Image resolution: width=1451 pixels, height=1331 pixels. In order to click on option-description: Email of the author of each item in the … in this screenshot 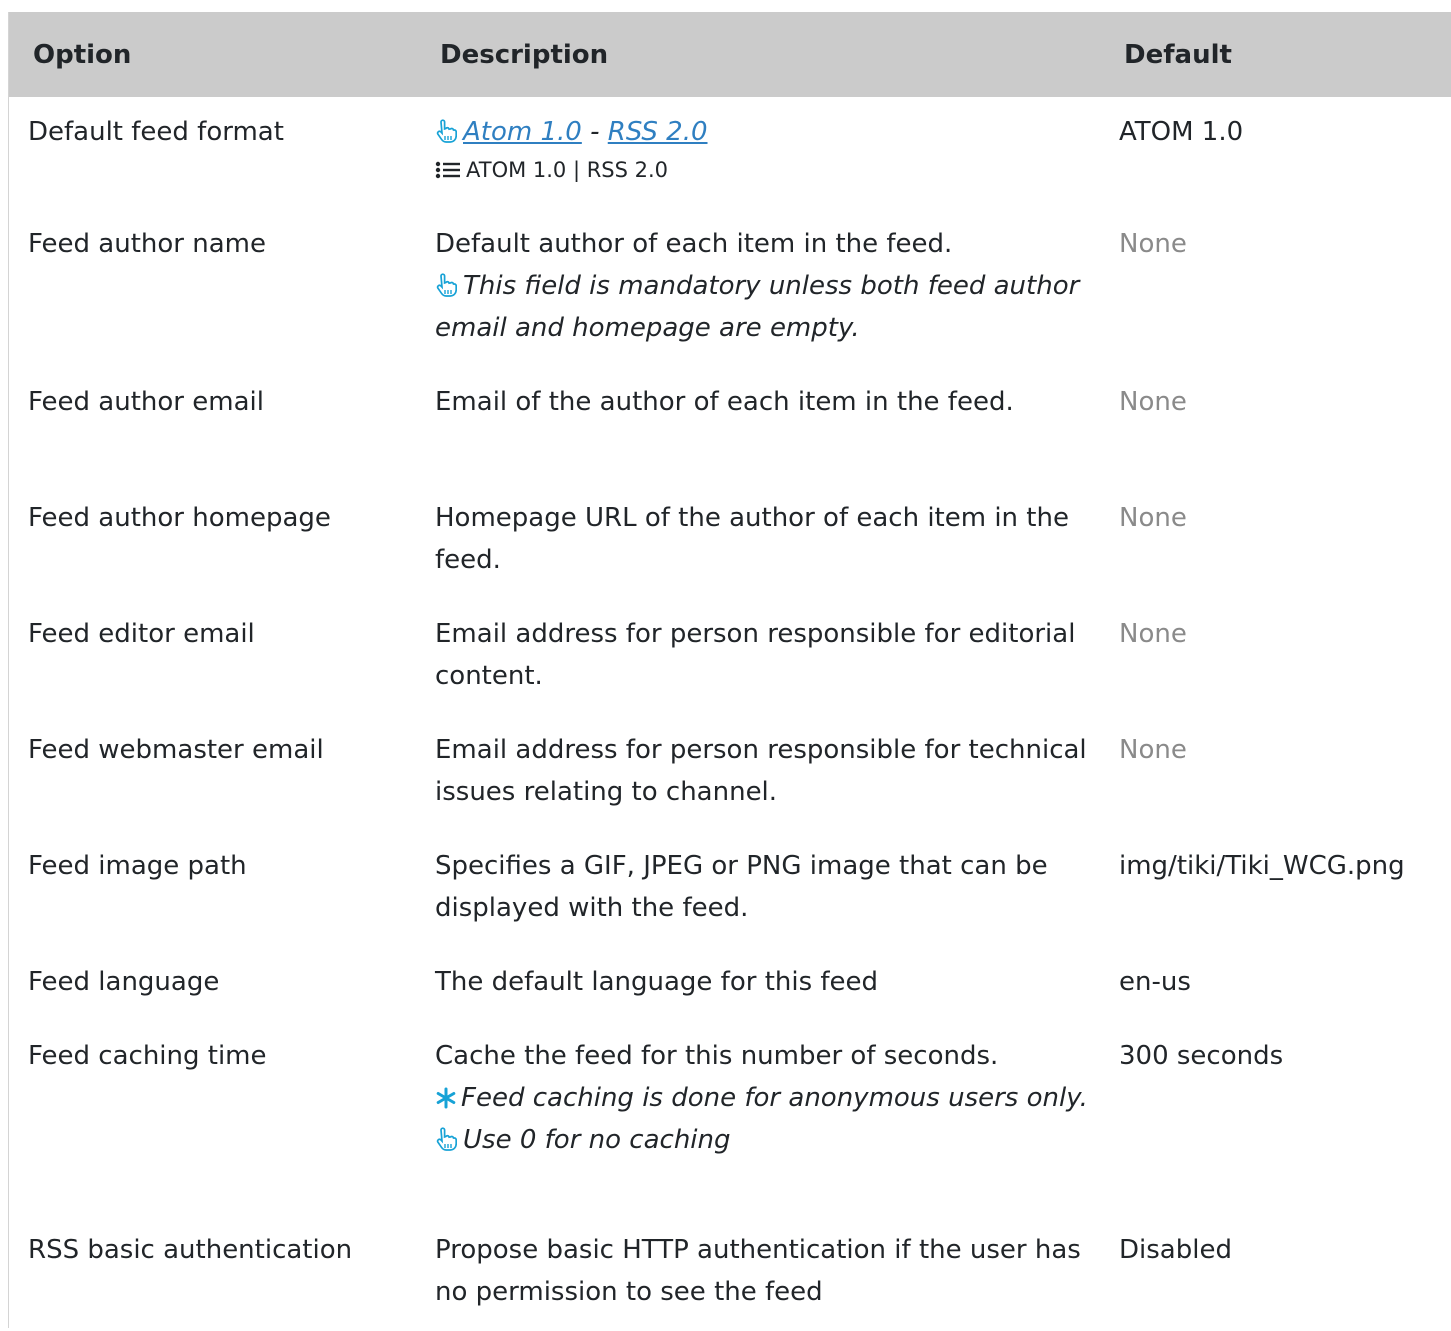, I will do `click(724, 402)`.